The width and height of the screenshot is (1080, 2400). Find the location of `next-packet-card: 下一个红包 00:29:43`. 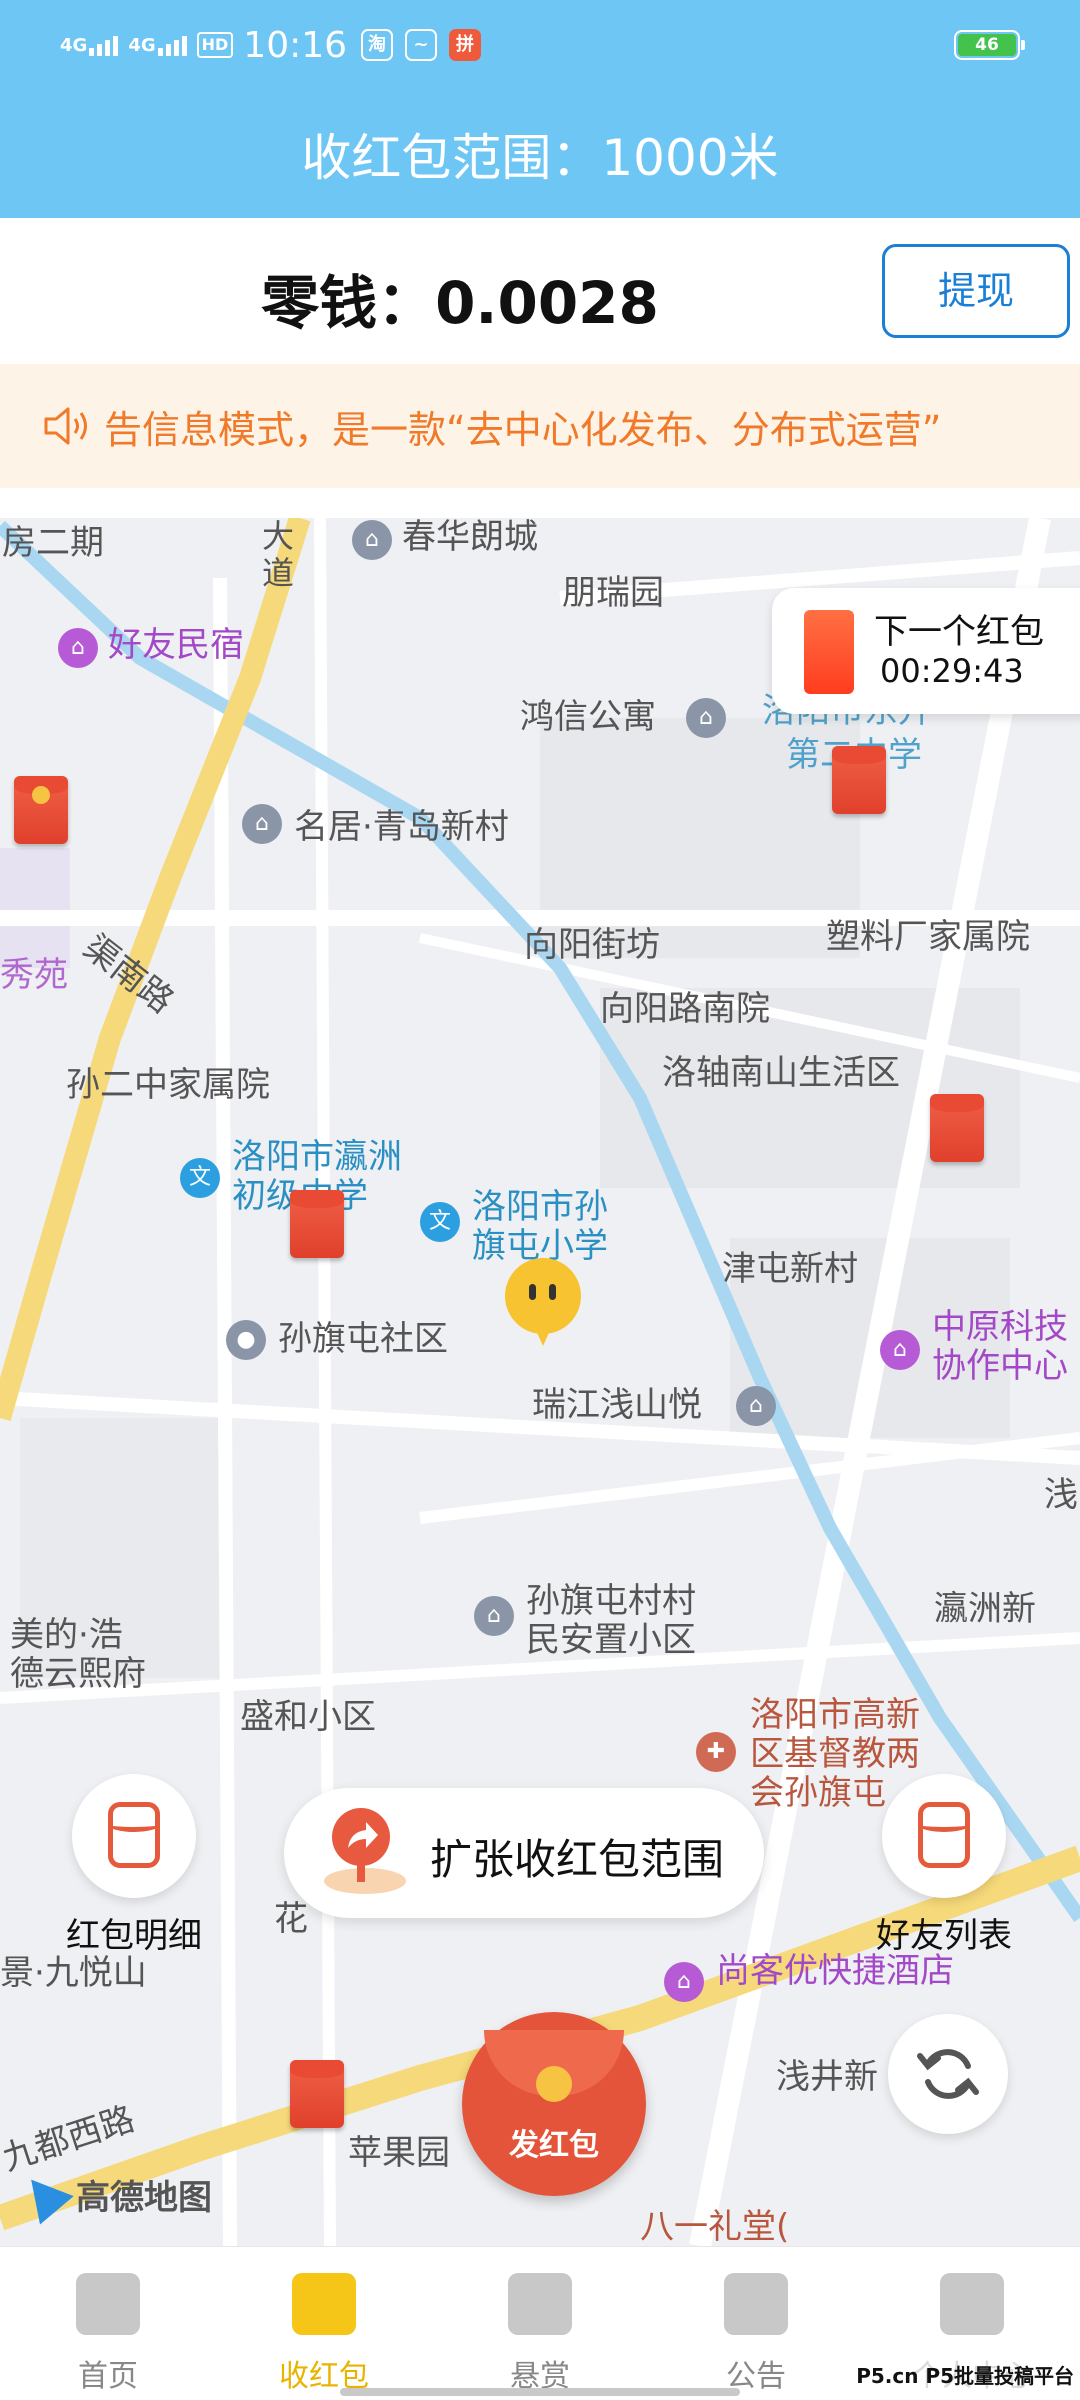

next-packet-card: 下一个红包 00:29:43 is located at coordinates (926, 651).